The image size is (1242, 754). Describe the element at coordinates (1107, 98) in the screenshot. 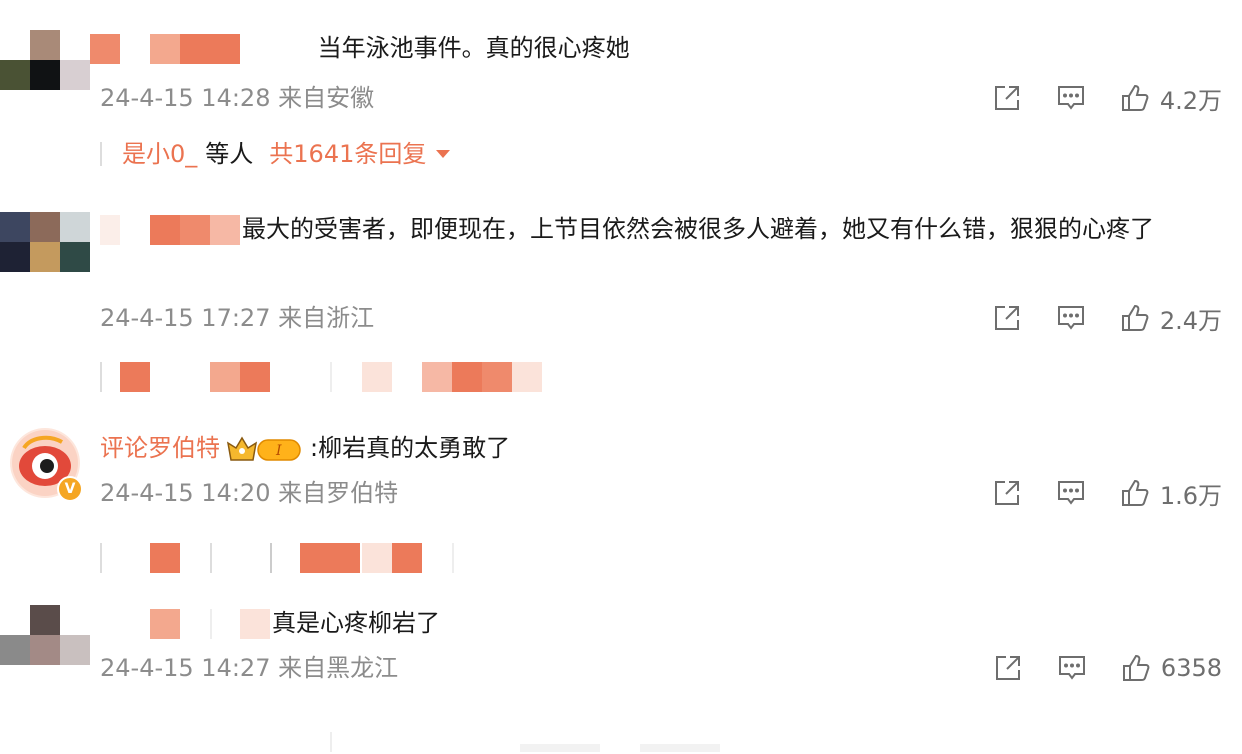

I see `comment-actions: 4.2万` at that location.